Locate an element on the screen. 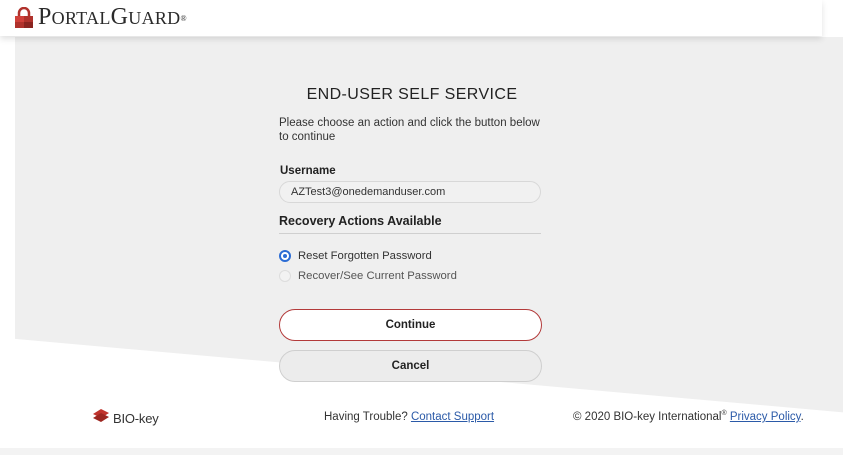  logo-letter-g: G is located at coordinates (119, 17).